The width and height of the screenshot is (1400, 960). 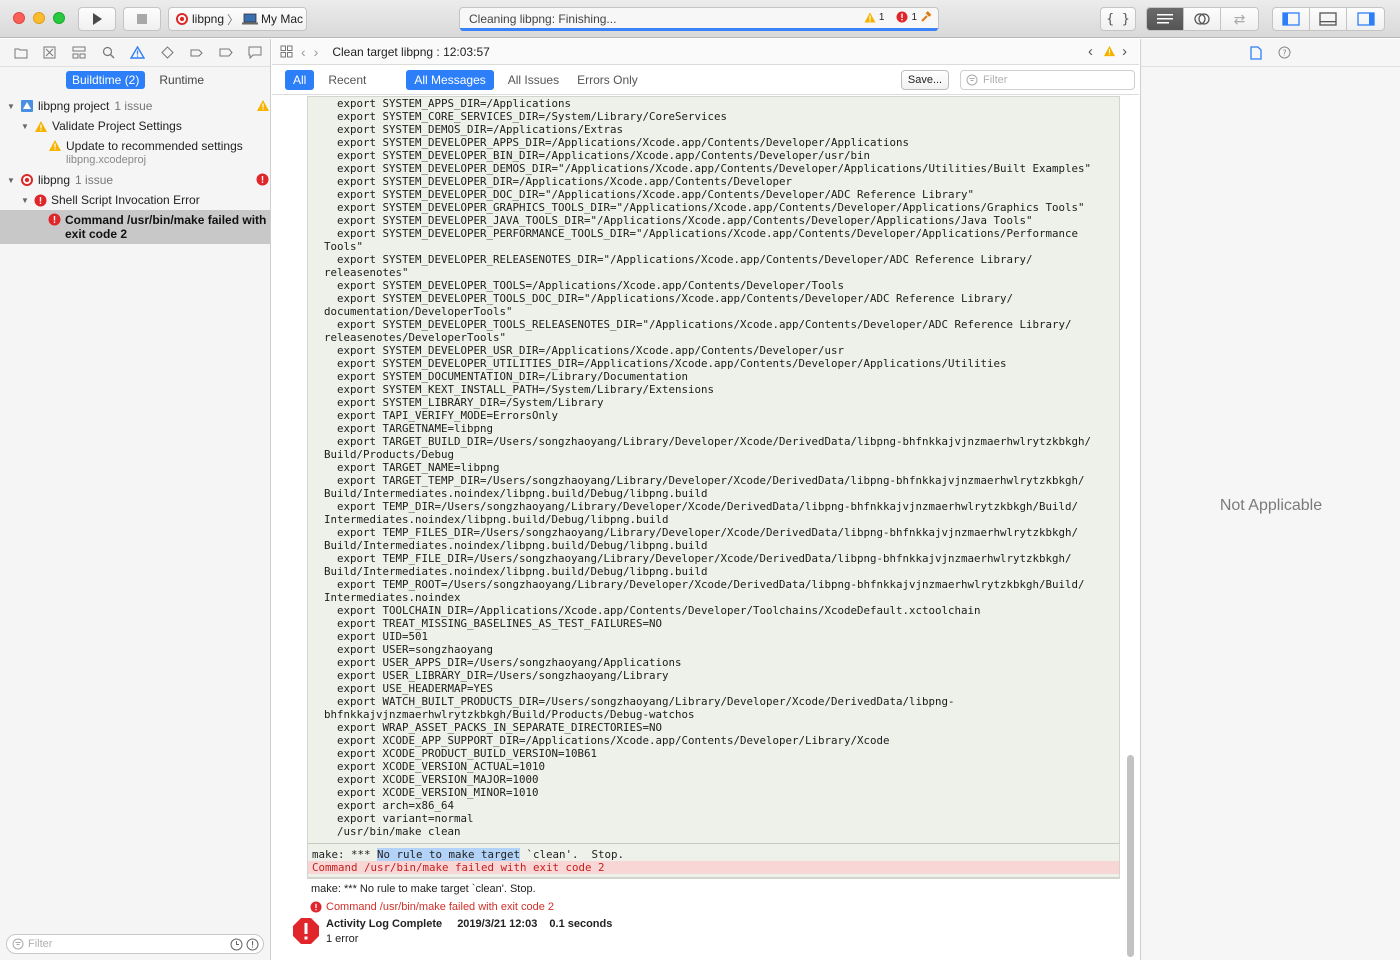 I want to click on complete-title: Activity Log Complete, so click(x=384, y=924).